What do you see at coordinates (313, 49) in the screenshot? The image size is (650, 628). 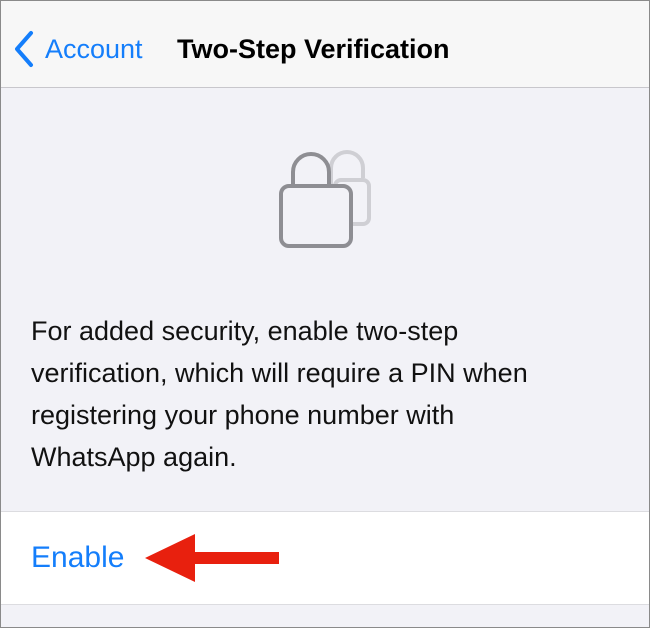 I see `page-title: Two-Step Verification` at bounding box center [313, 49].